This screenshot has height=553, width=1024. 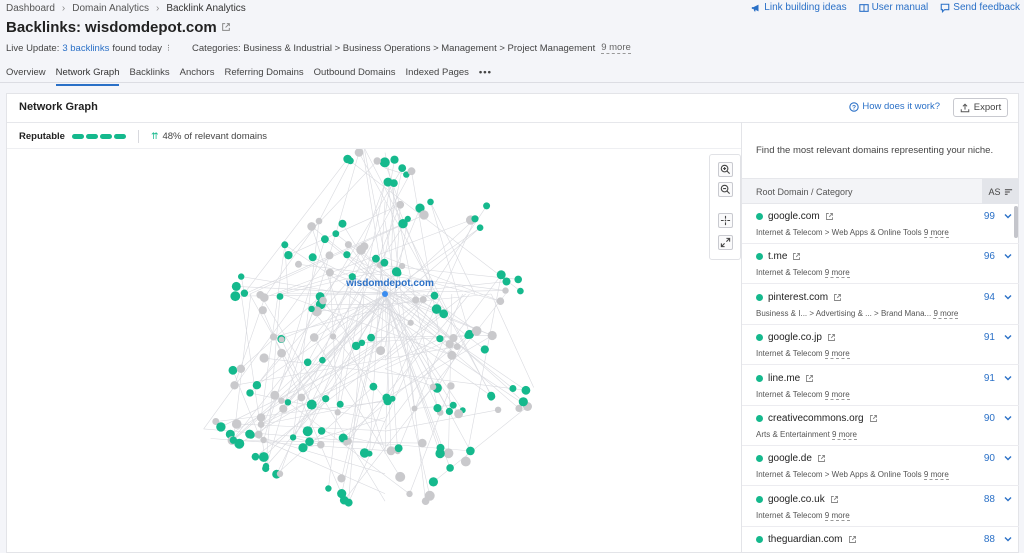 What do you see at coordinates (784, 378) in the screenshot?
I see `row-domain-name: line.me` at bounding box center [784, 378].